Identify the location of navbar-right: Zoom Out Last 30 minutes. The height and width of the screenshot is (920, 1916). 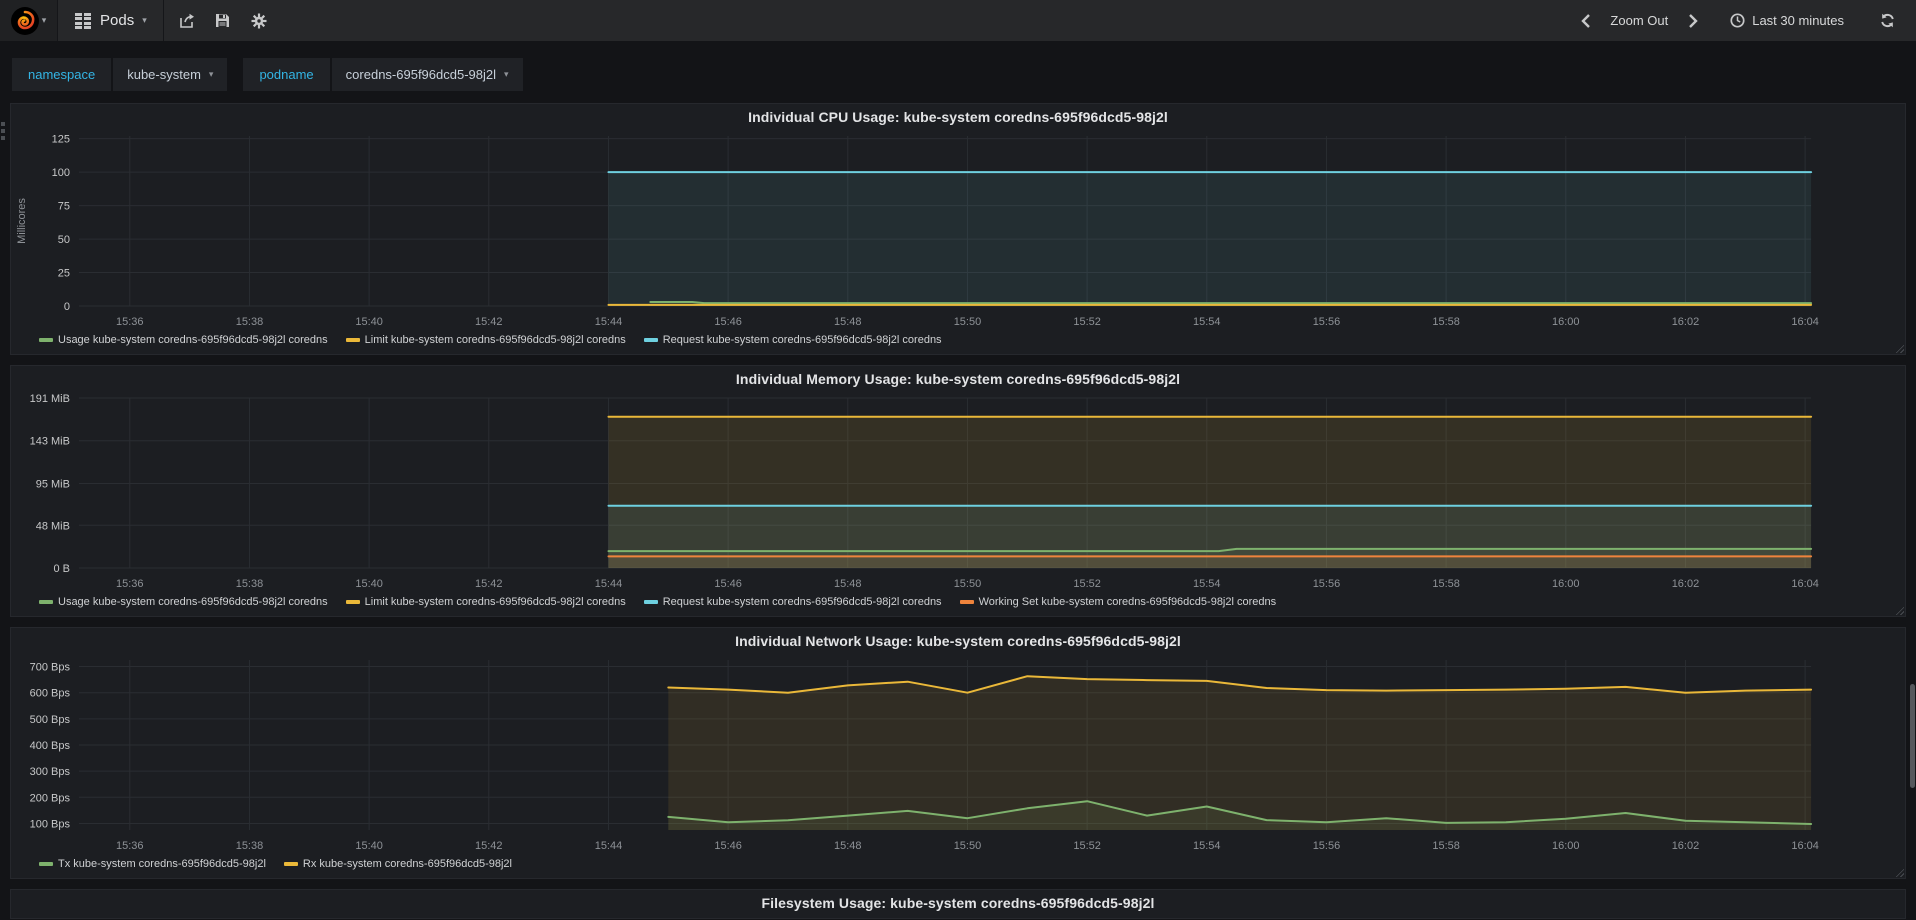
(1743, 20).